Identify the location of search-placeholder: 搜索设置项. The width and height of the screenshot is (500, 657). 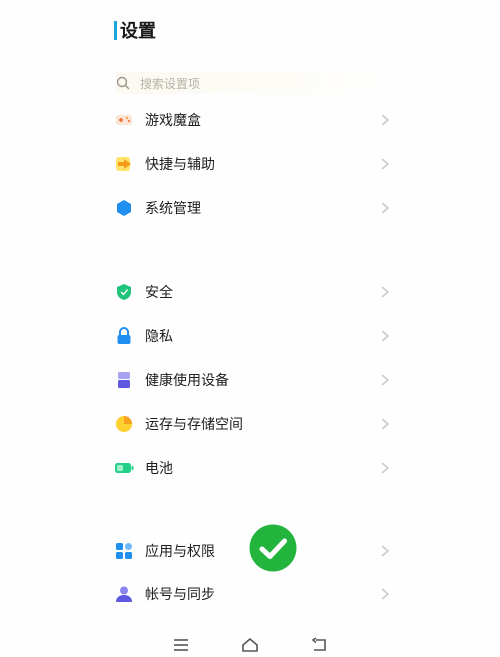
(170, 83).